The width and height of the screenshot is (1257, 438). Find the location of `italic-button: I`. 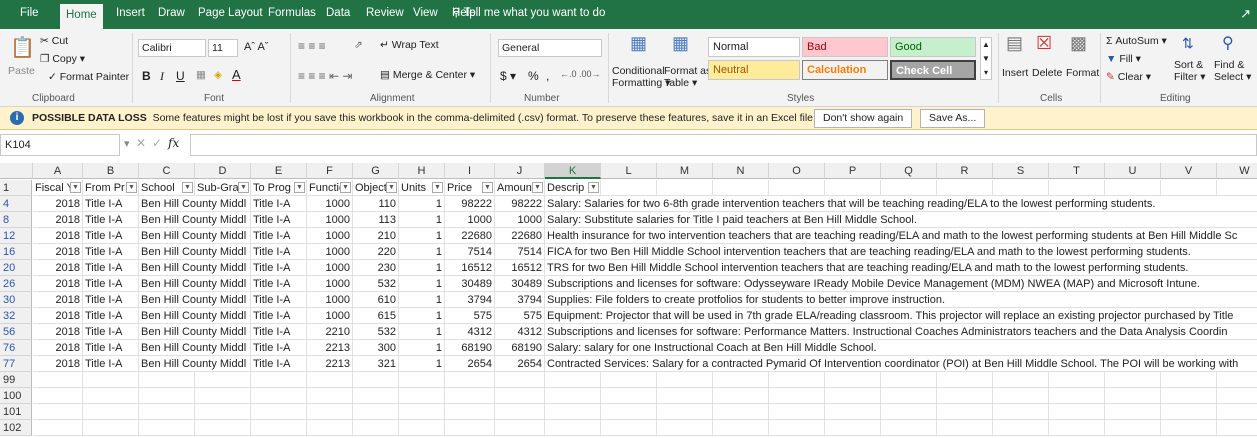

italic-button: I is located at coordinates (162, 76).